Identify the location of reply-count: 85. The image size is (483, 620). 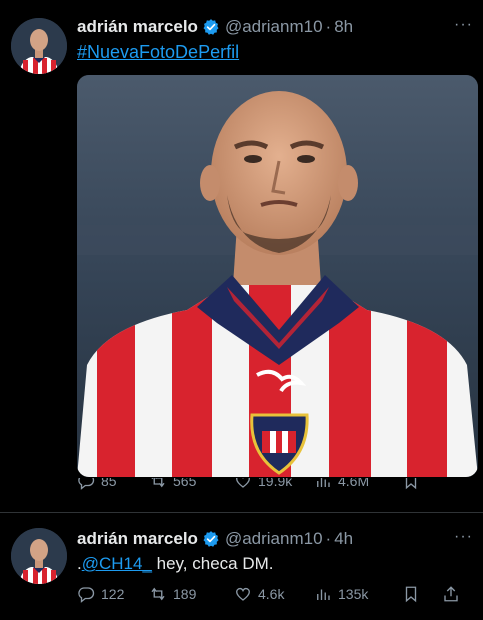
(109, 483).